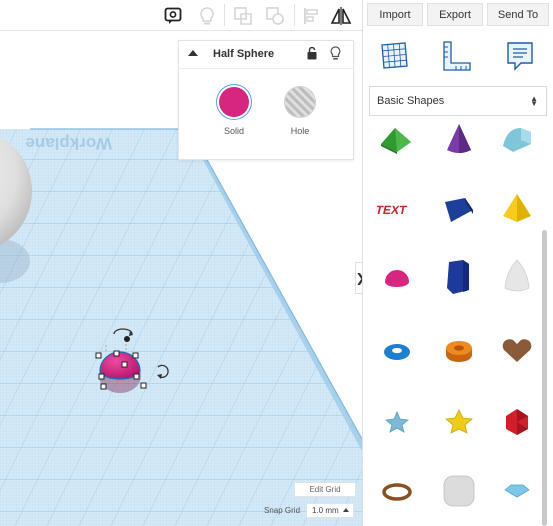 This screenshot has width=553, height=526. Describe the element at coordinates (459, 210) in the screenshot. I see `shape-polygon-box` at that location.